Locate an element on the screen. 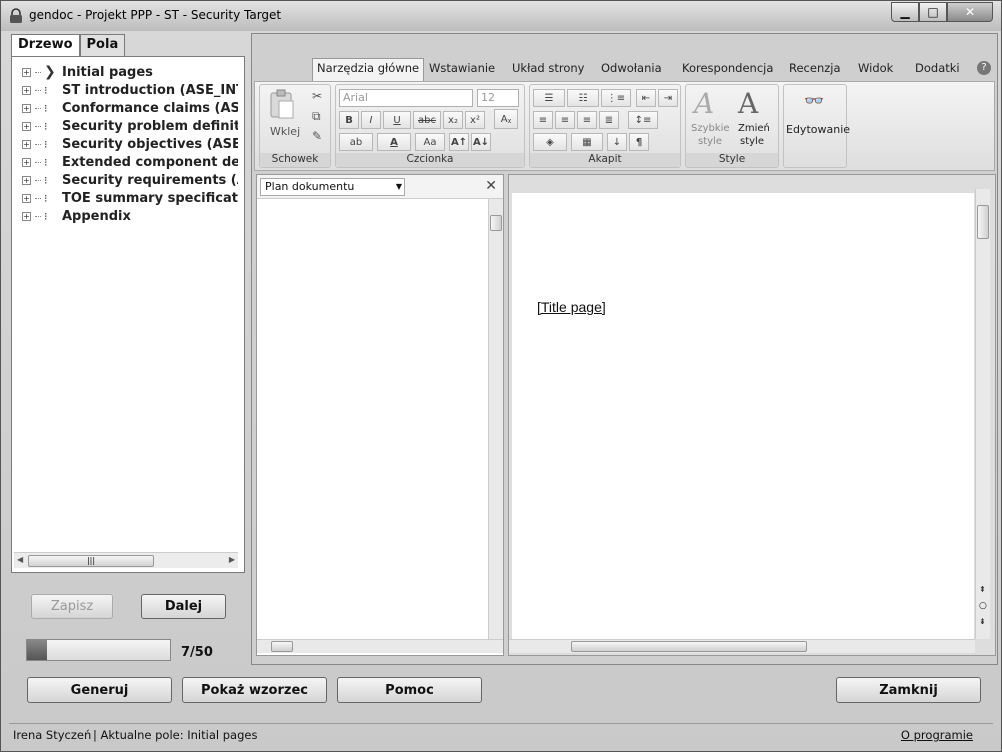 The height and width of the screenshot is (752, 1002). tree-item: + ❯ Initial pages is located at coordinates (87, 72).